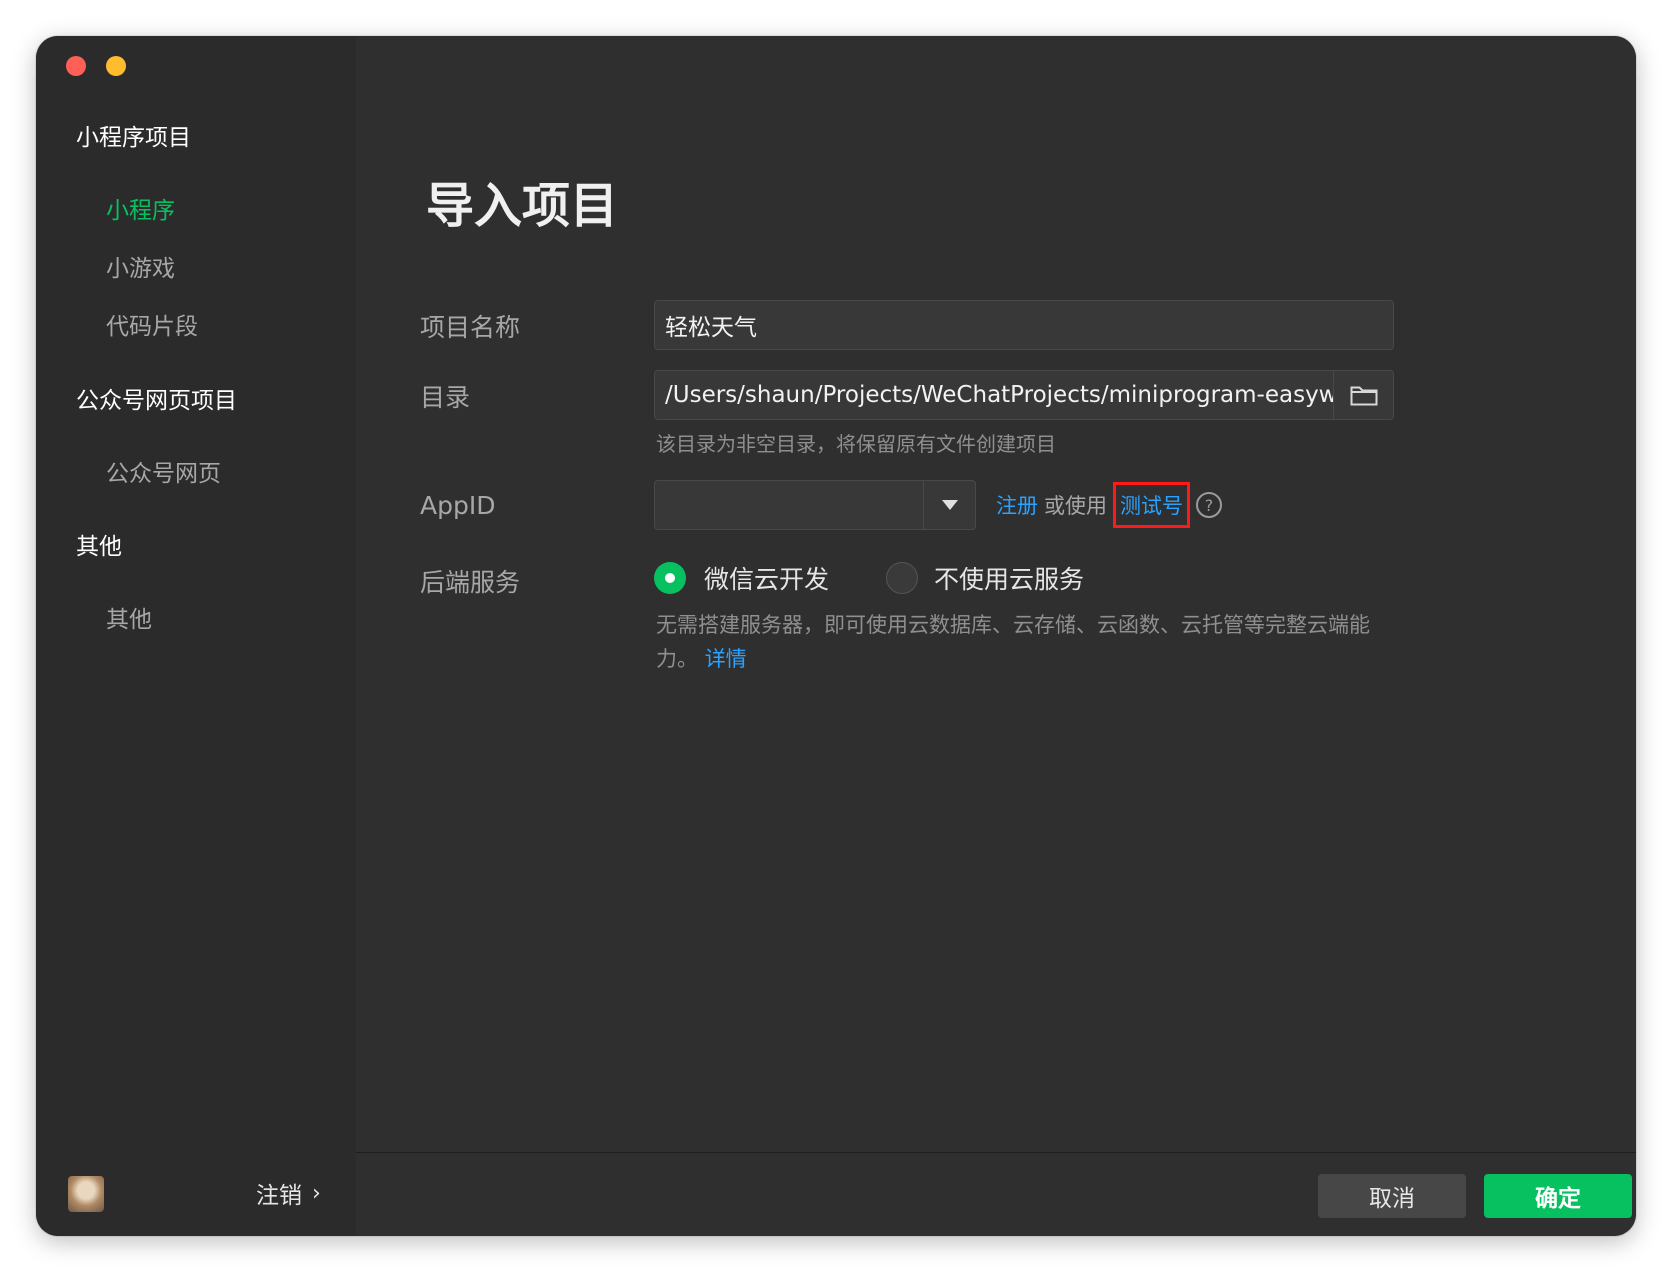  What do you see at coordinates (279, 1196) in the screenshot?
I see `logout-label: 注销` at bounding box center [279, 1196].